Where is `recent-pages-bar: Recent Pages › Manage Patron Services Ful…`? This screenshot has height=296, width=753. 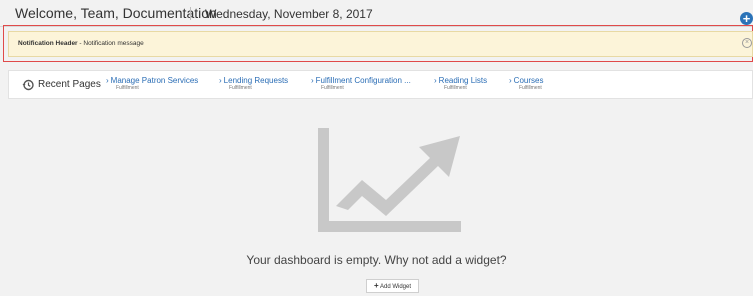
recent-pages-bar: Recent Pages › Manage Patron Services Ful… is located at coordinates (380, 84).